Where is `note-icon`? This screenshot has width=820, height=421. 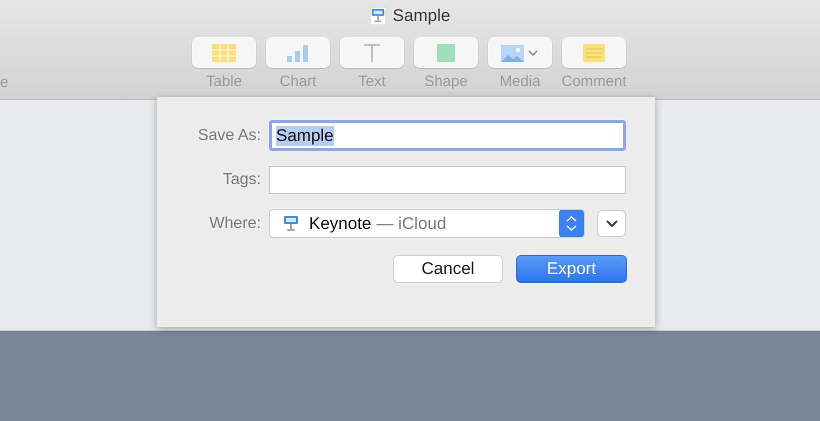 note-icon is located at coordinates (594, 53).